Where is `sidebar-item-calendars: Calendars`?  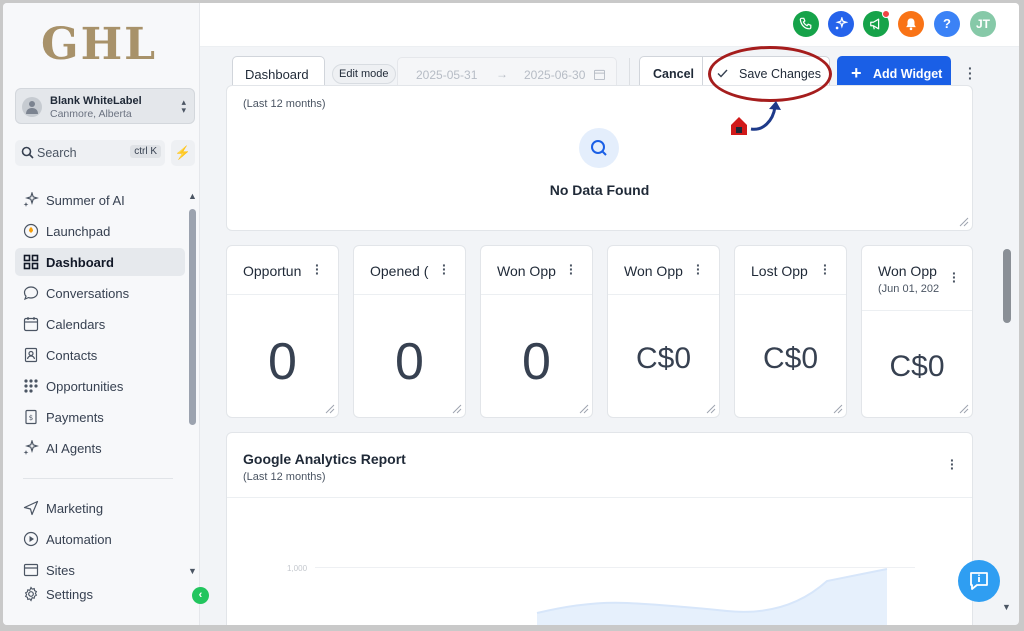
sidebar-item-calendars: Calendars is located at coordinates (100, 324).